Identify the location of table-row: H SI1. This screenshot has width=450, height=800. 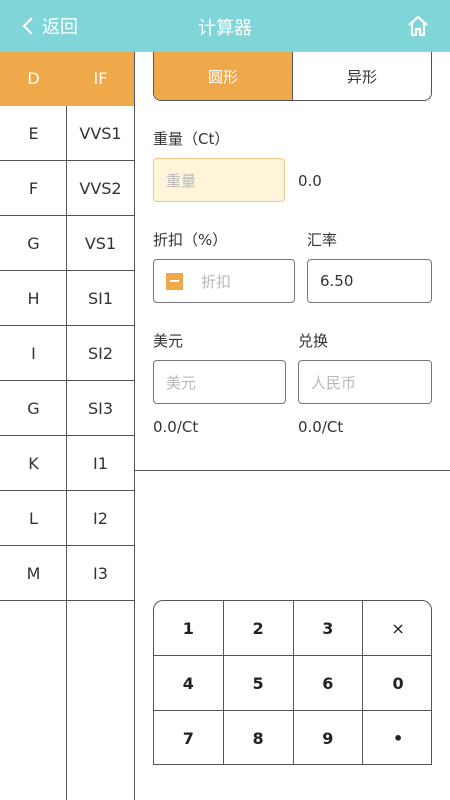
(67, 298).